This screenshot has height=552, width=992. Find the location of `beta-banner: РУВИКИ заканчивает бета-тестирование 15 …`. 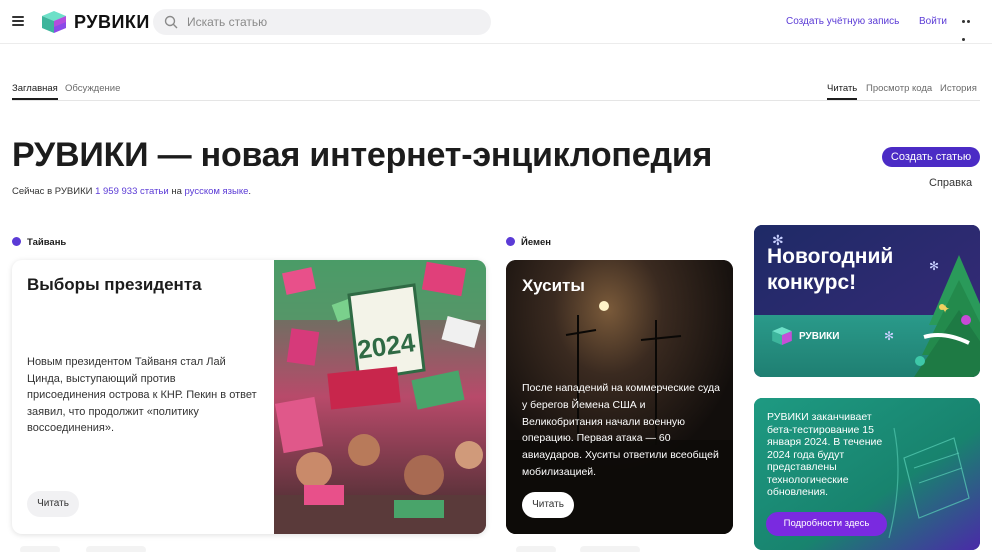

beta-banner: РУВИКИ заканчивает бета-тестирование 15 … is located at coordinates (867, 474).